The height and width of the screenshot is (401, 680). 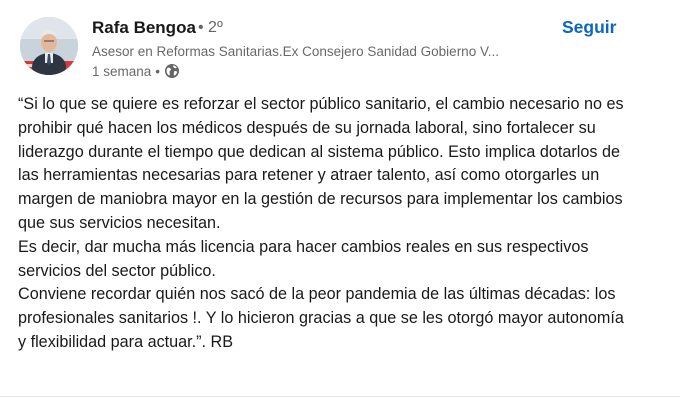 I want to click on post-meta: 1 semana •, so click(x=136, y=71).